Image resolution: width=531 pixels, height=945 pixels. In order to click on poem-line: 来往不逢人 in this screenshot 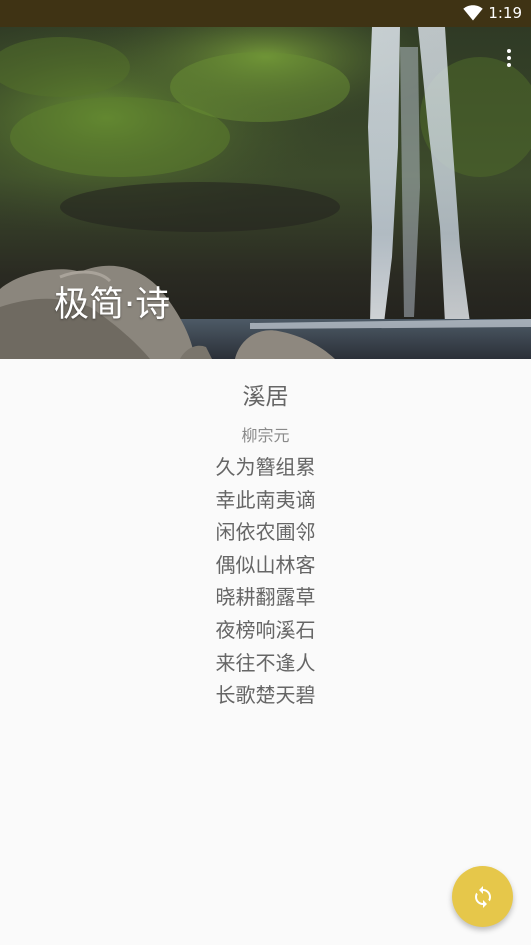, I will do `click(265, 662)`.